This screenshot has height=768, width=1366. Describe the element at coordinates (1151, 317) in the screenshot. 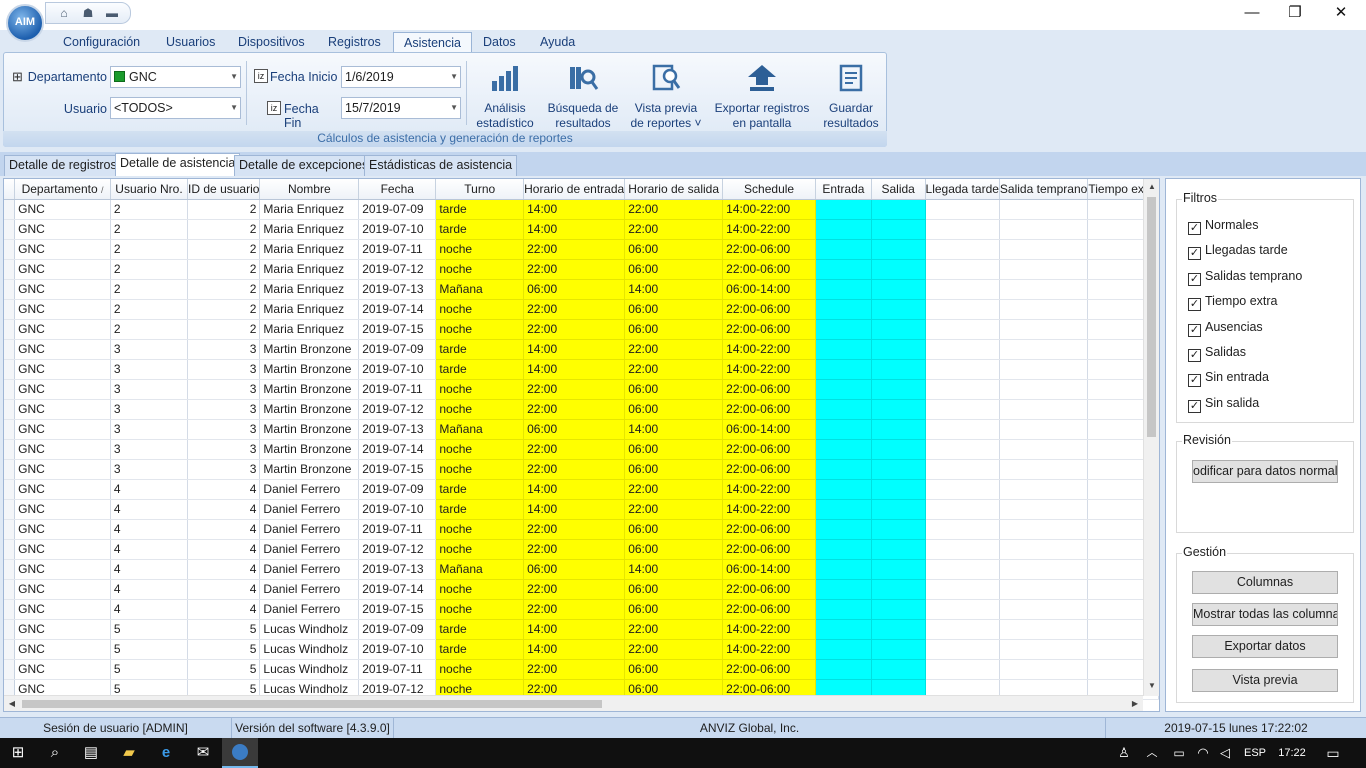

I see `vertical-scroll-thumb` at that location.